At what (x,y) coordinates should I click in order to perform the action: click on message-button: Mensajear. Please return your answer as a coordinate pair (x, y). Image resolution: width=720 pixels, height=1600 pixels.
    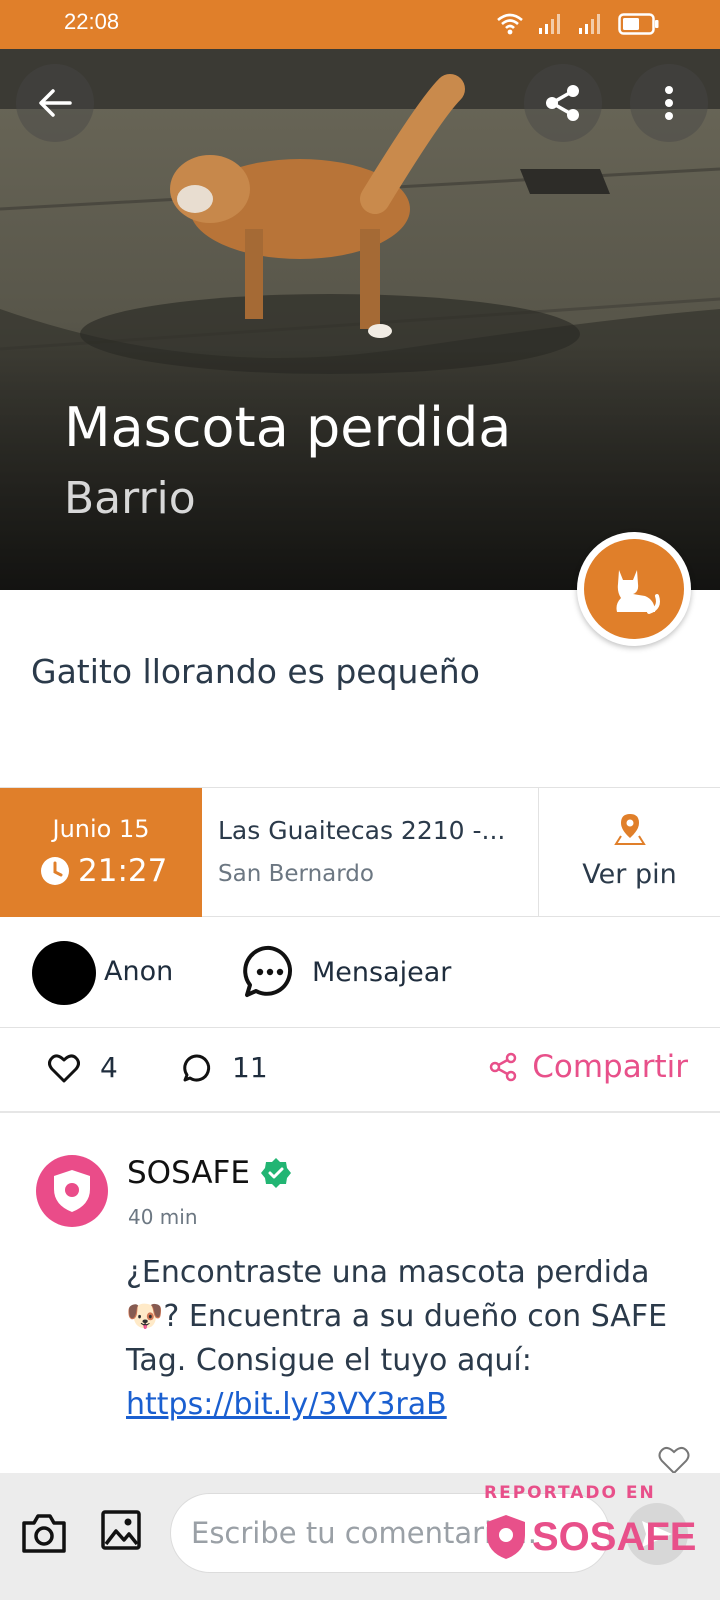
    Looking at the image, I should click on (346, 972).